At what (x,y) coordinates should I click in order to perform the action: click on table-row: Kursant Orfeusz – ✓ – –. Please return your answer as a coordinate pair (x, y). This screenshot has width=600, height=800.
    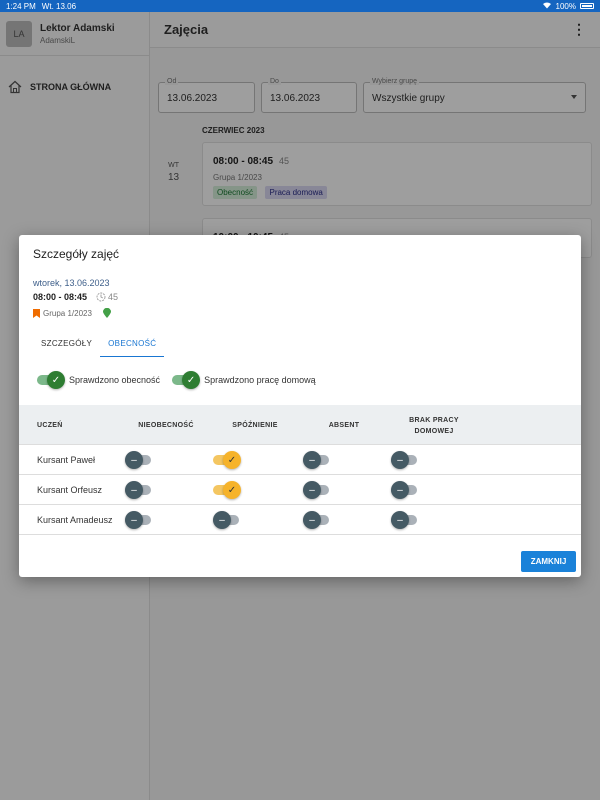
    Looking at the image, I should click on (300, 490).